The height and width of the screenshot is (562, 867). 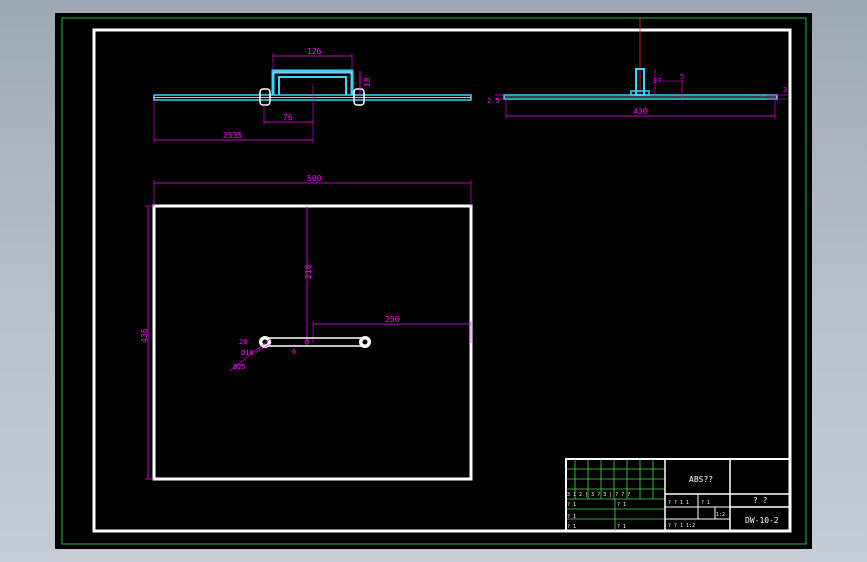 What do you see at coordinates (294, 352) in the screenshot?
I see `dim-pin-mark: 6` at bounding box center [294, 352].